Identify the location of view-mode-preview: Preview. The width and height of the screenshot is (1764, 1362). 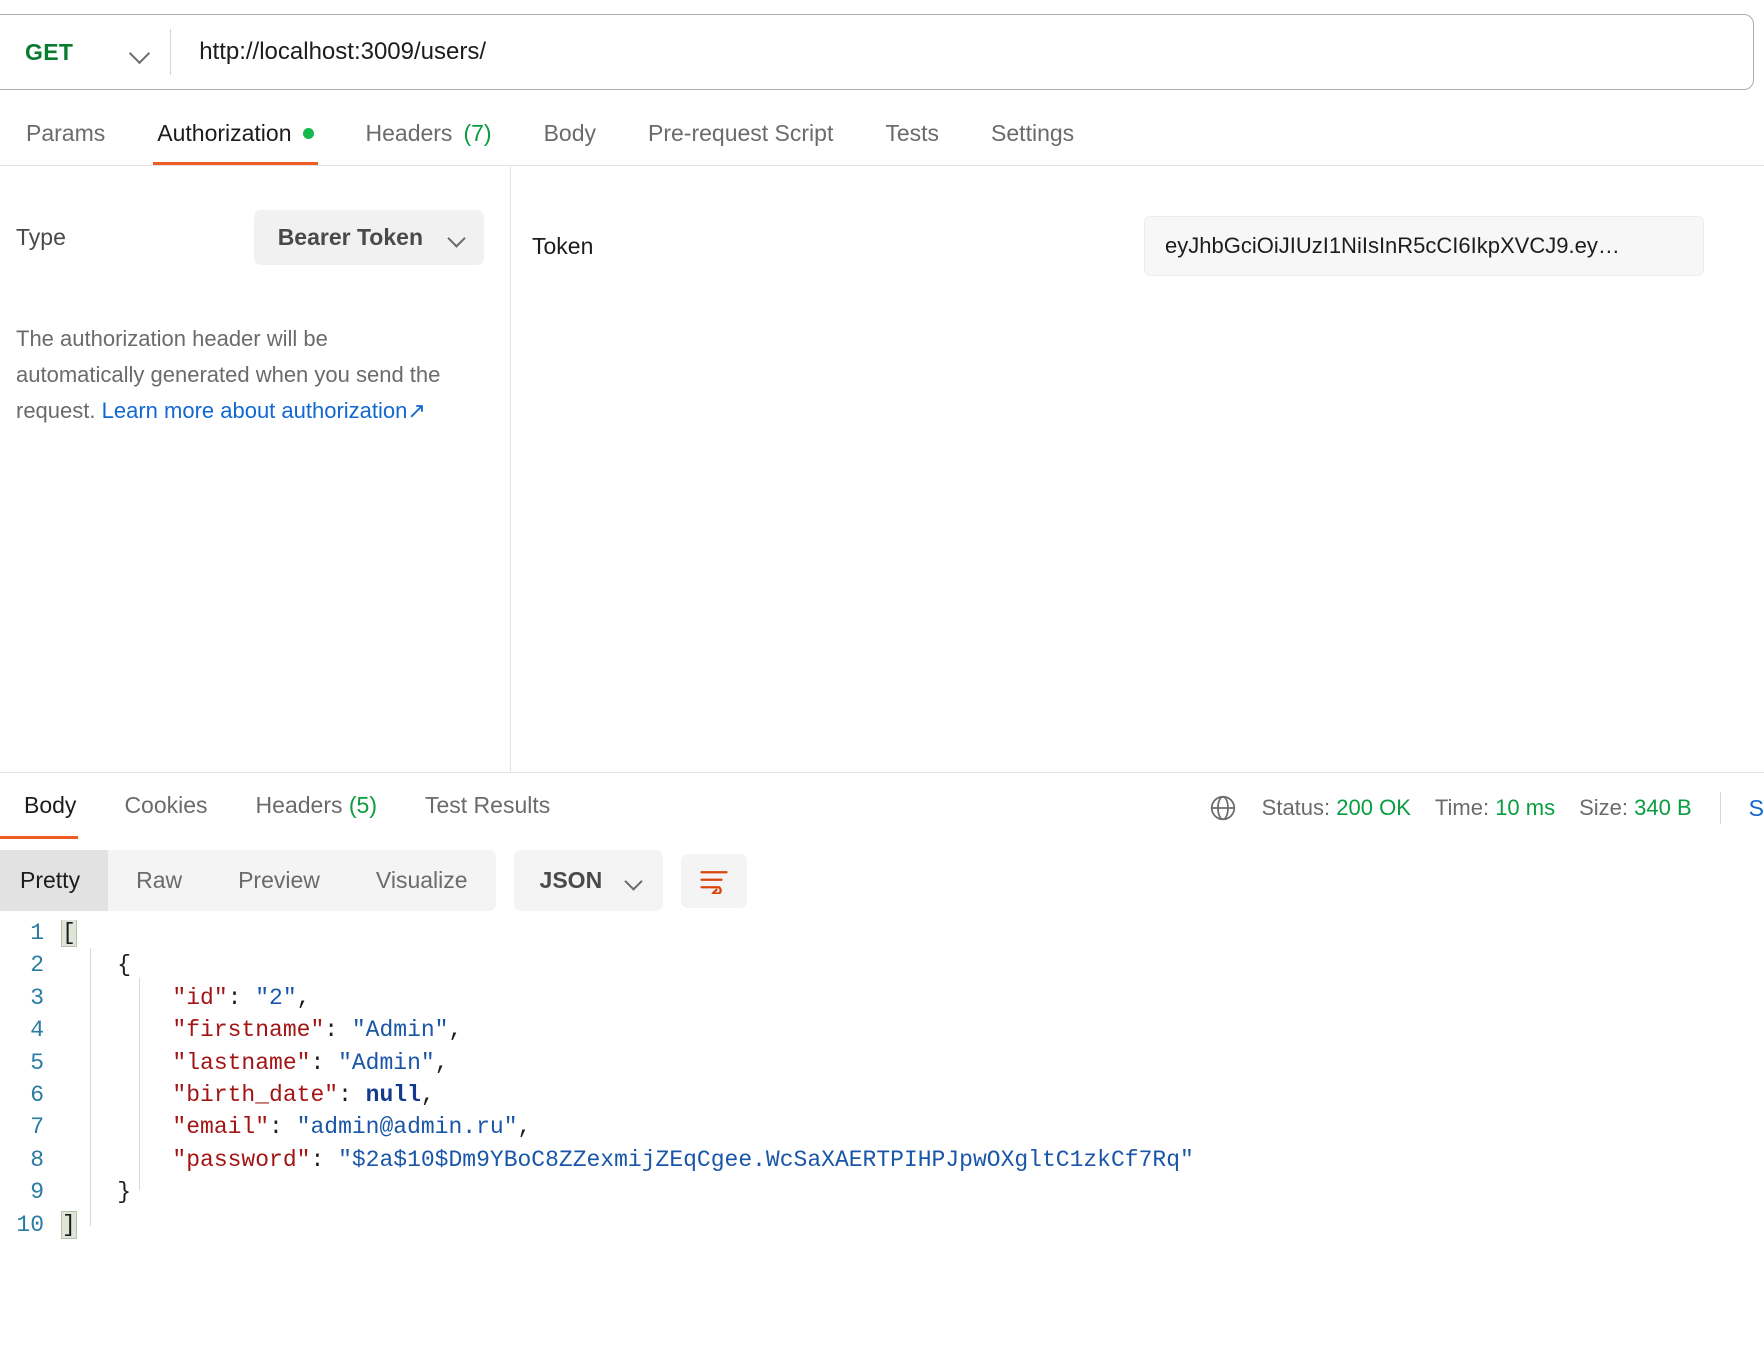
(279, 880).